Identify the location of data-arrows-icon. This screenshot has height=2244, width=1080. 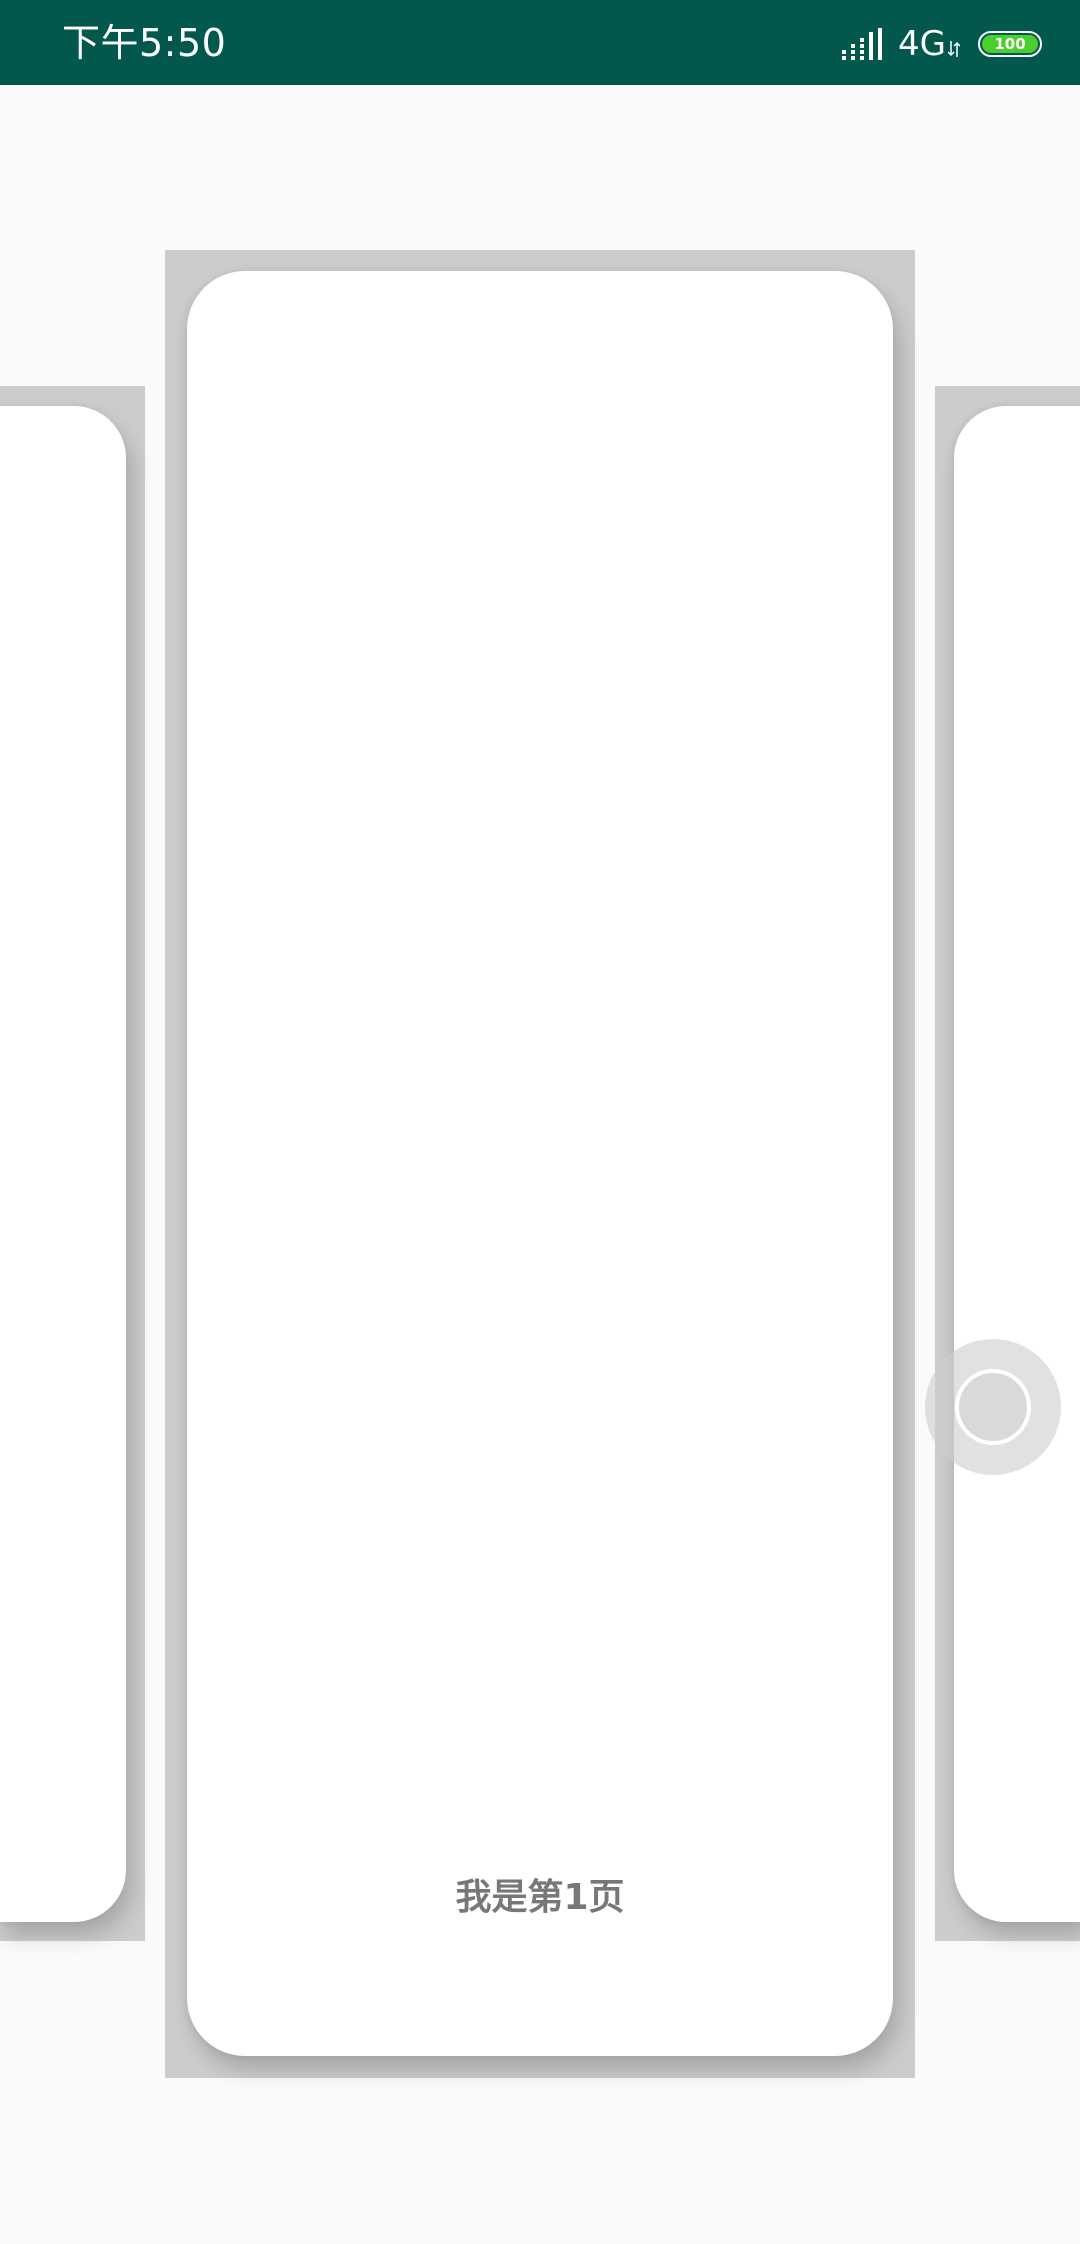
(954, 49).